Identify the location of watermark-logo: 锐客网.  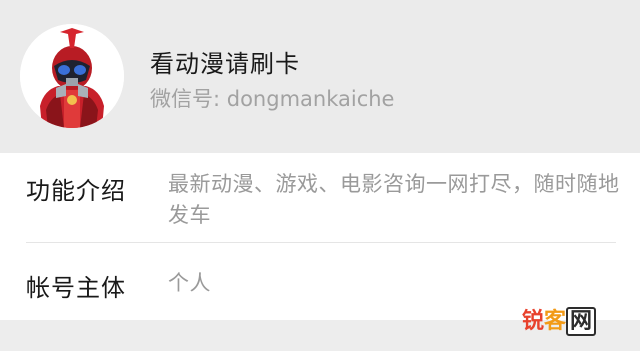
(559, 322).